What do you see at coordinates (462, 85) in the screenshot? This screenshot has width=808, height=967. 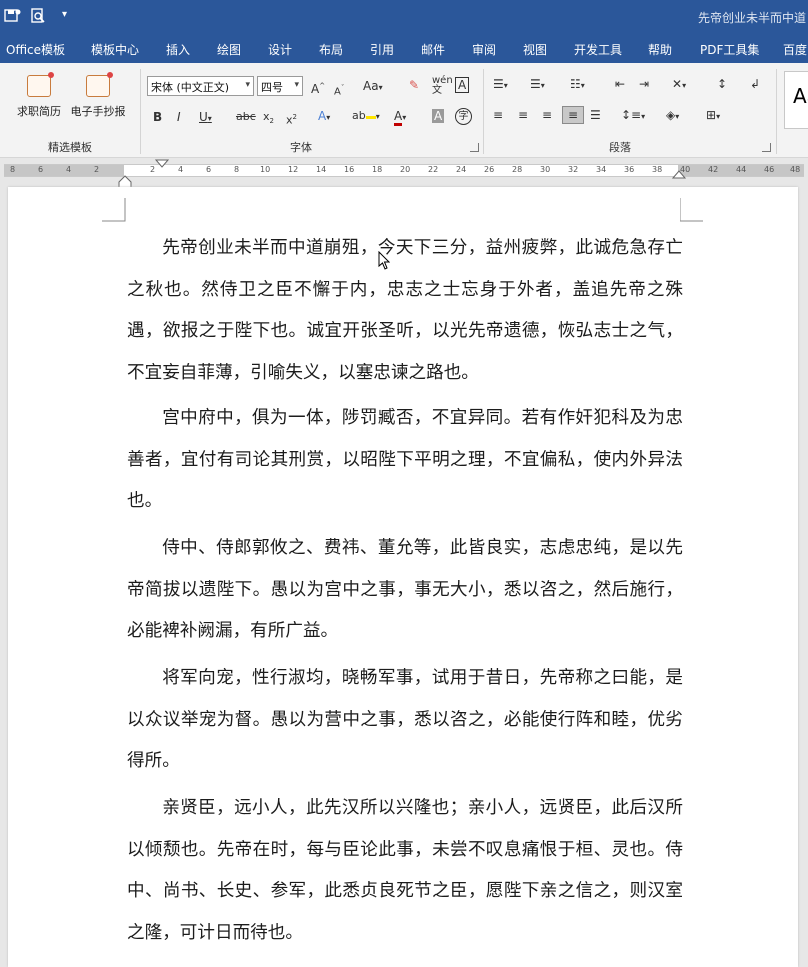 I see `char-border-icon: A` at bounding box center [462, 85].